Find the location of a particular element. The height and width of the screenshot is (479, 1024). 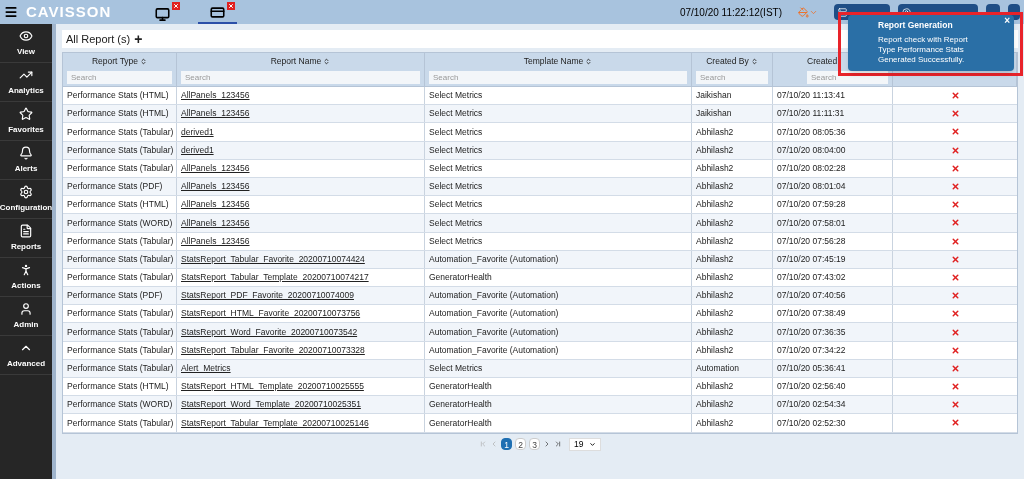

table-cell: 07/10/20 11:11:31 is located at coordinates (811, 114).